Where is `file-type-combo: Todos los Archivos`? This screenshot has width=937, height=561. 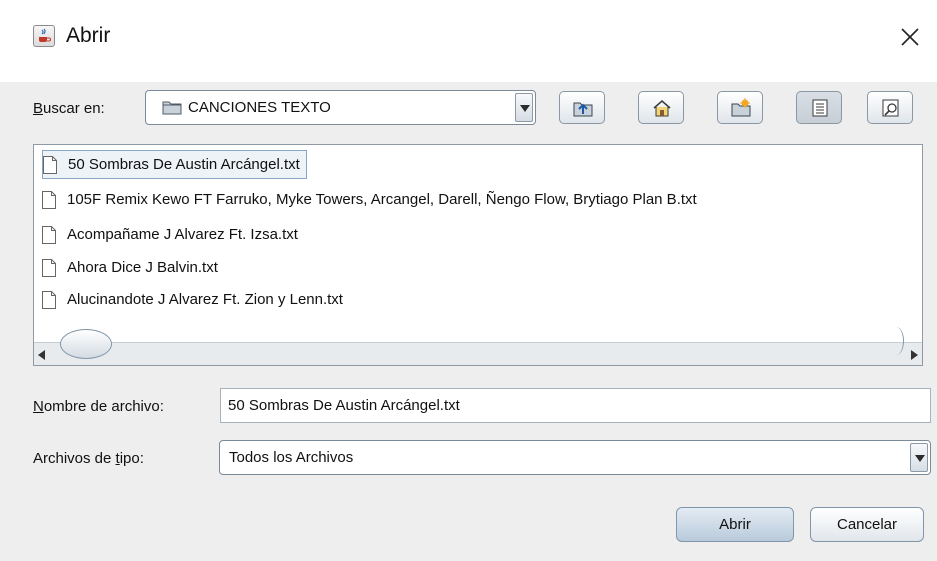 file-type-combo: Todos los Archivos is located at coordinates (575, 457).